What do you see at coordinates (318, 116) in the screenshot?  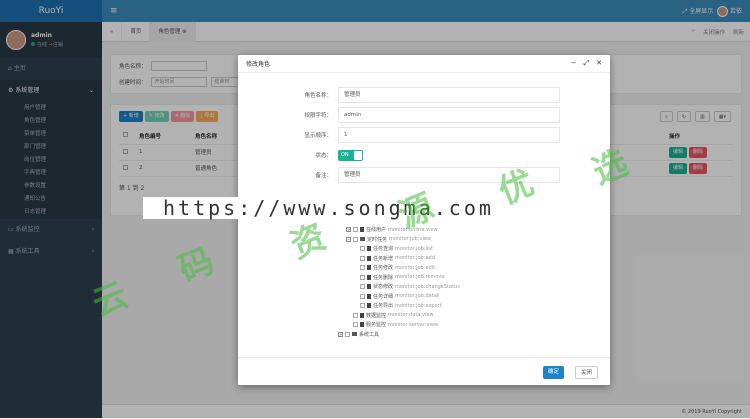 I see `role-key-label: 权限字符：` at bounding box center [318, 116].